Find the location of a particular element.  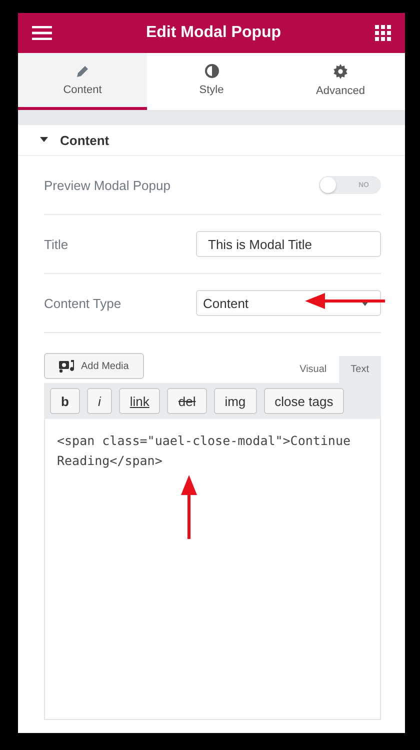

tab: Content is located at coordinates (82, 81).